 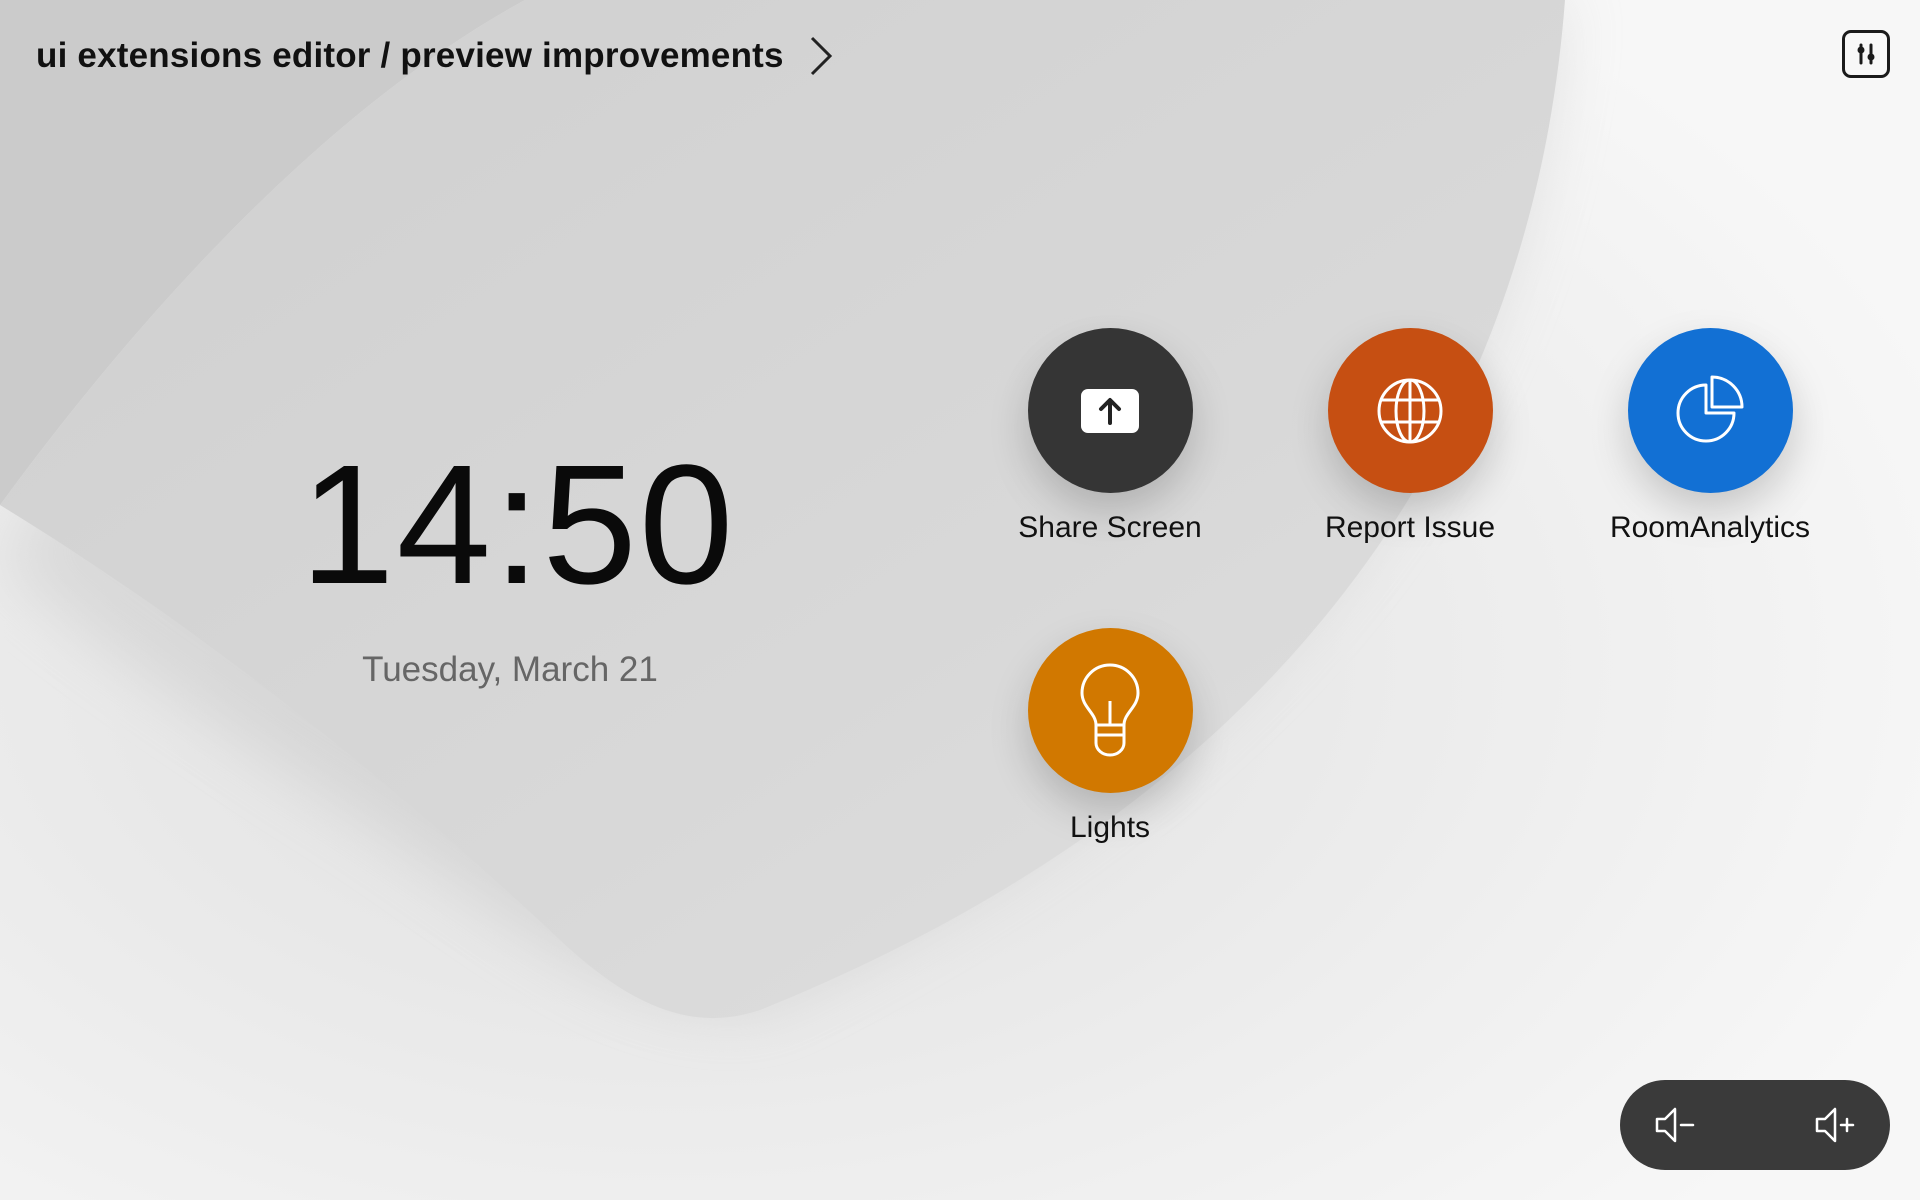 I want to click on chevron-right-icon, so click(x=820, y=56).